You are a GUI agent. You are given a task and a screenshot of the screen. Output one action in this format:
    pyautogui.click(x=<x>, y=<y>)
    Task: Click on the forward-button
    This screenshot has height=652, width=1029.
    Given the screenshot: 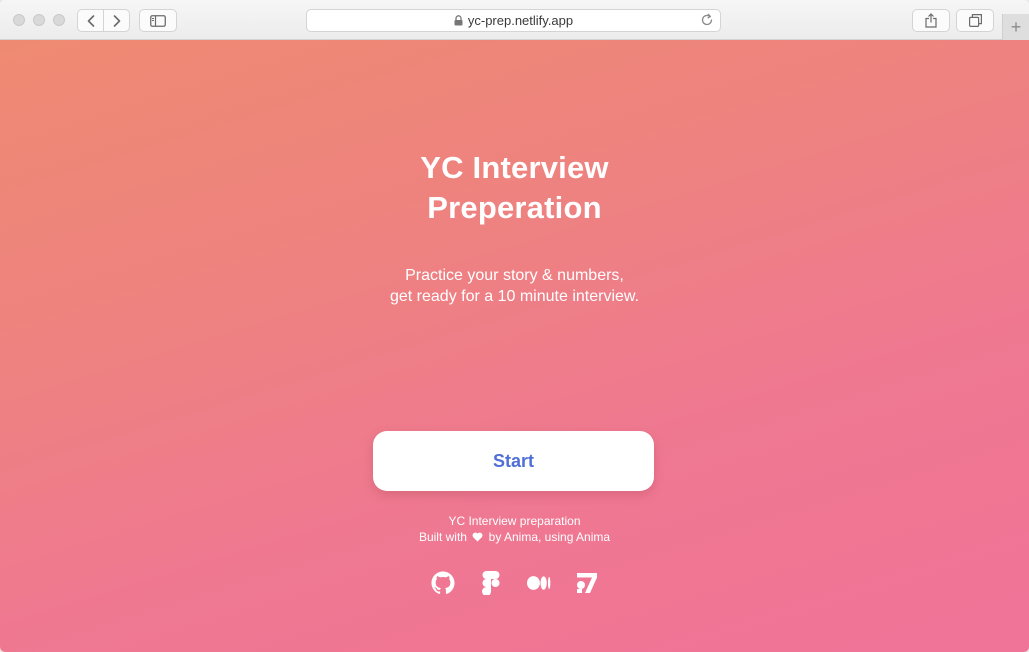 What is the action you would take?
    pyautogui.click(x=116, y=20)
    